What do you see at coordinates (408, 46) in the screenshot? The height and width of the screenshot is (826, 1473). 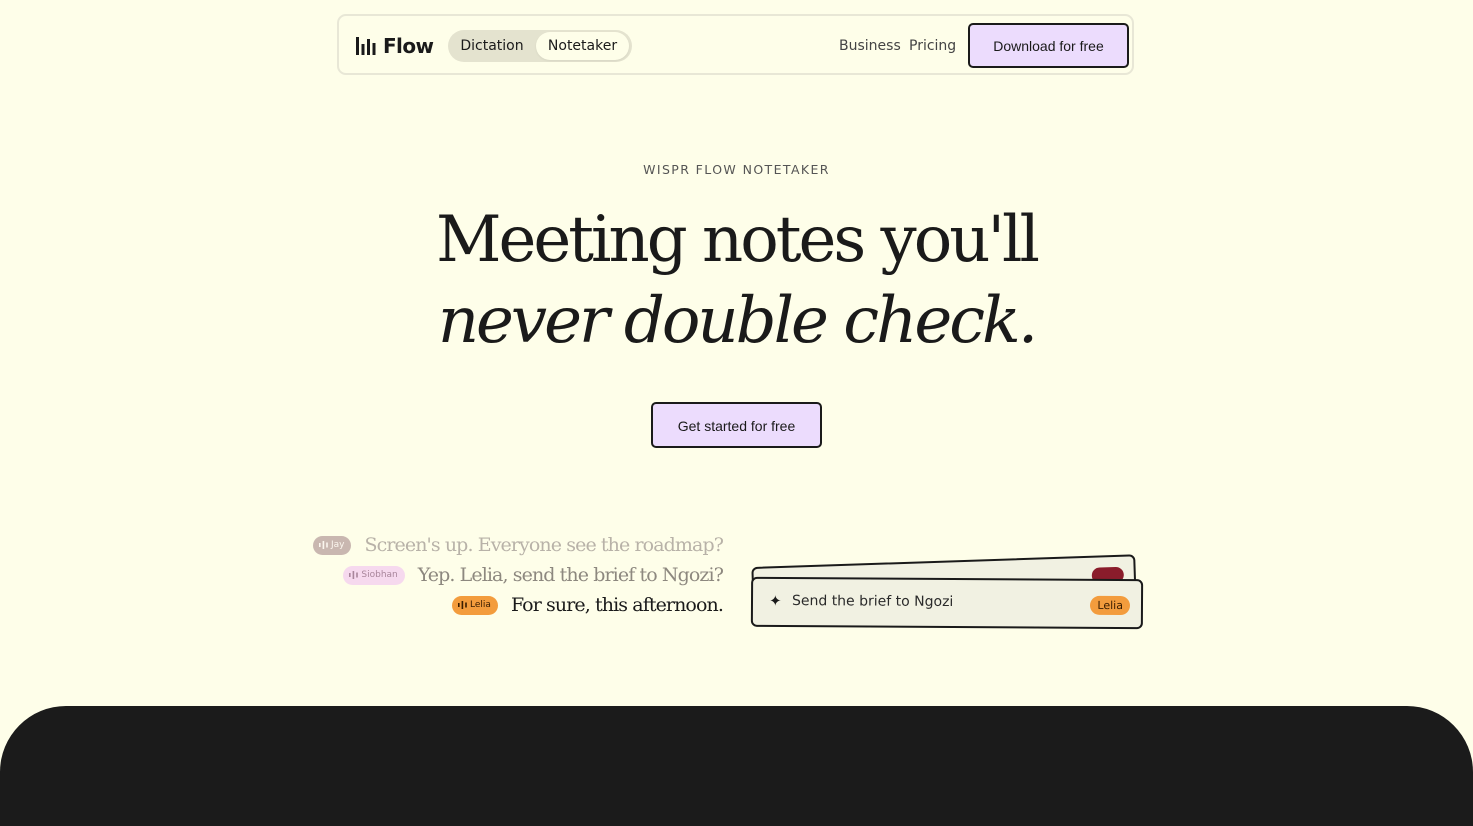 I see `logo-wordmark: Flow` at bounding box center [408, 46].